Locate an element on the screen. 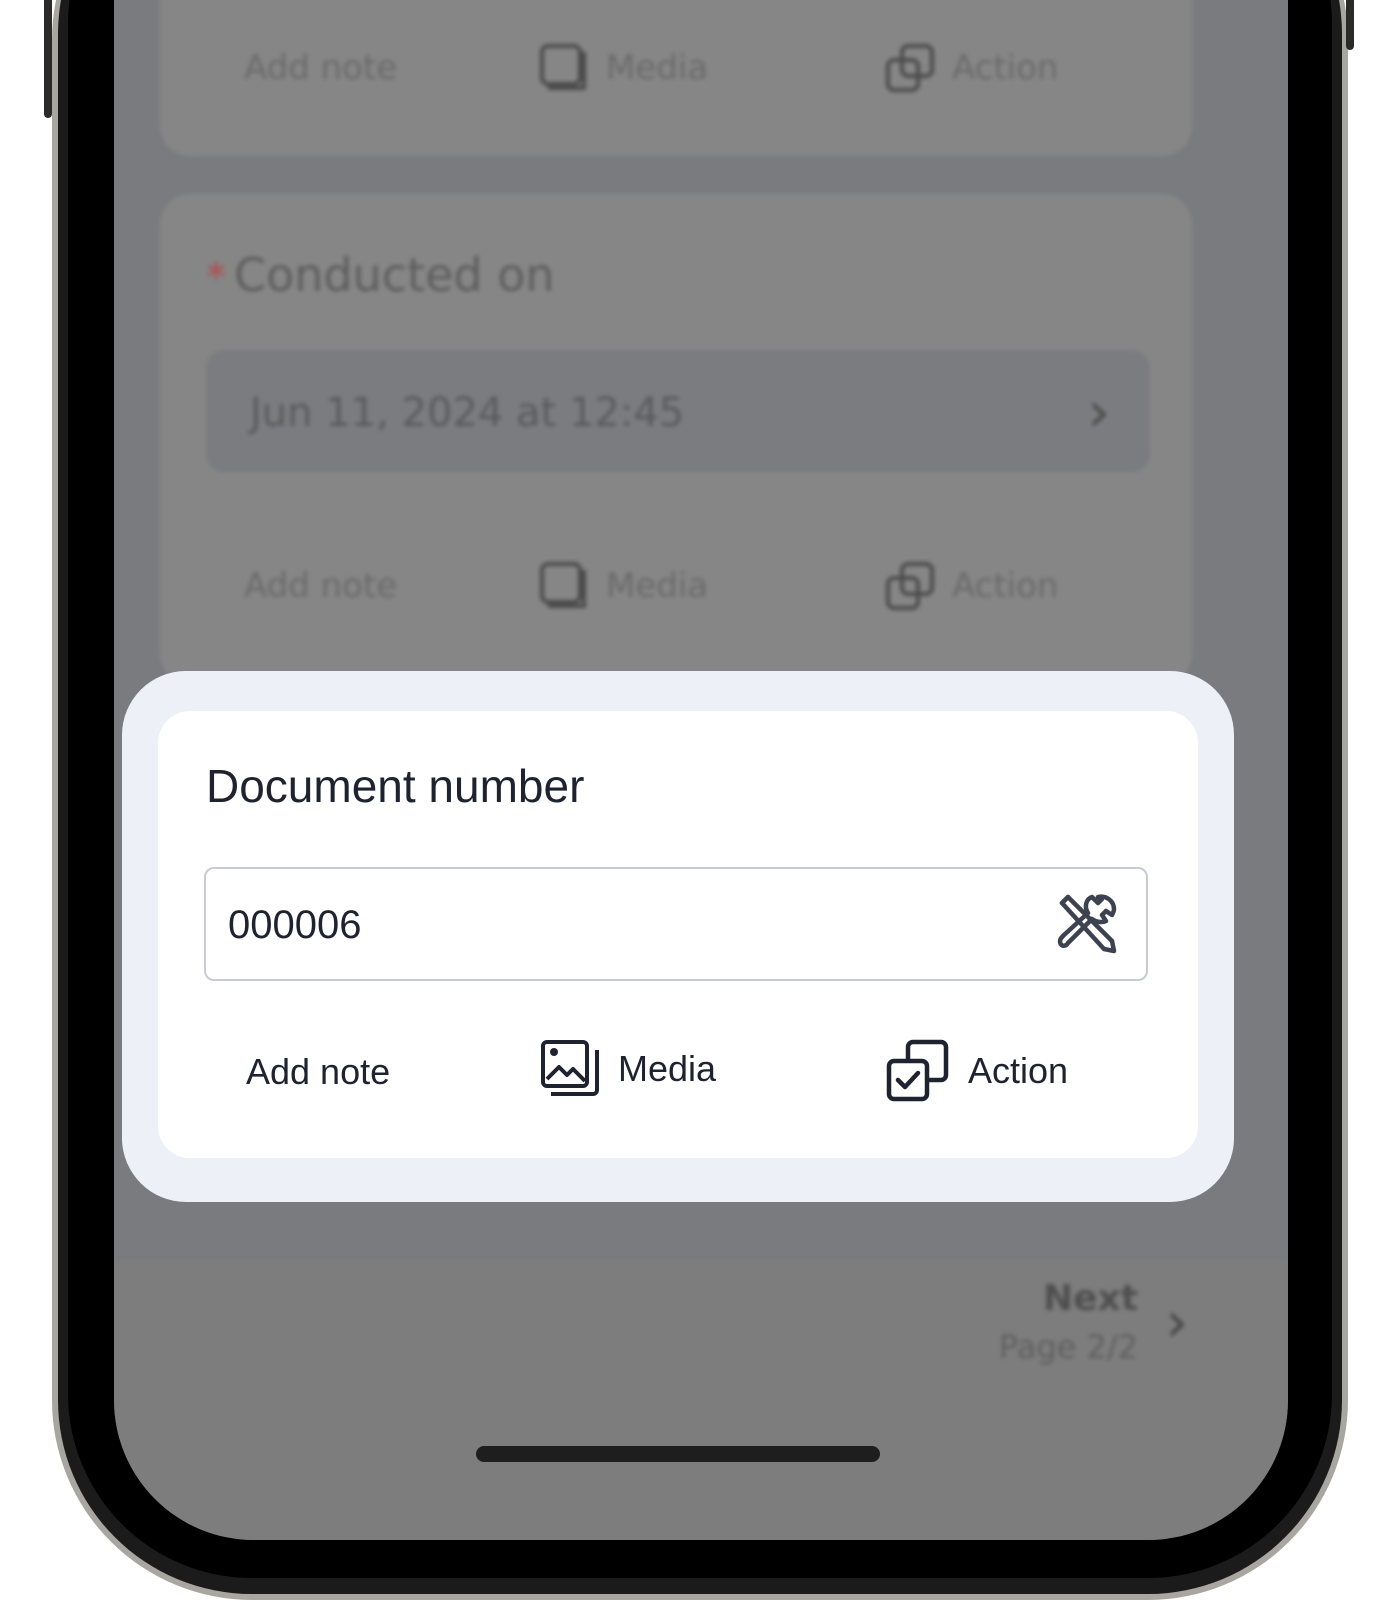 The height and width of the screenshot is (1620, 1400). card-actions-row: Add note Media Action is located at coordinates (678, 1074).